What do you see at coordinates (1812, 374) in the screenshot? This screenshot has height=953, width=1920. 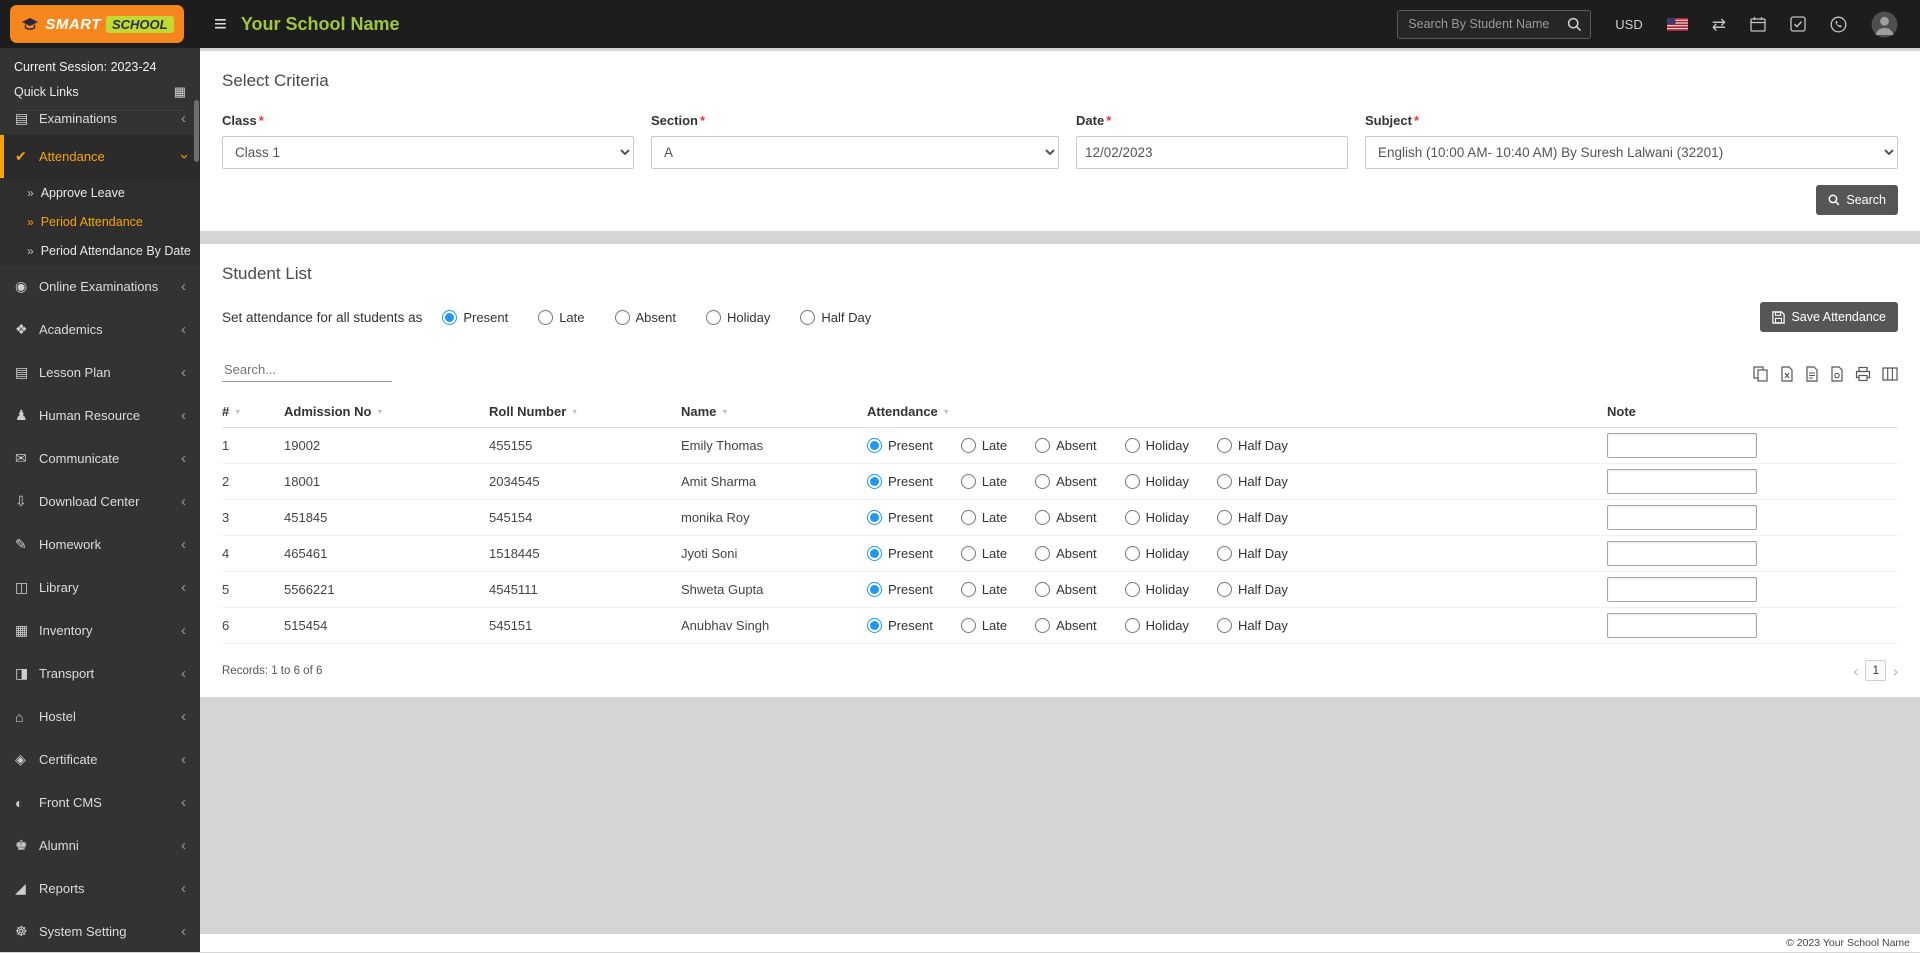 I see `csv-icon` at bounding box center [1812, 374].